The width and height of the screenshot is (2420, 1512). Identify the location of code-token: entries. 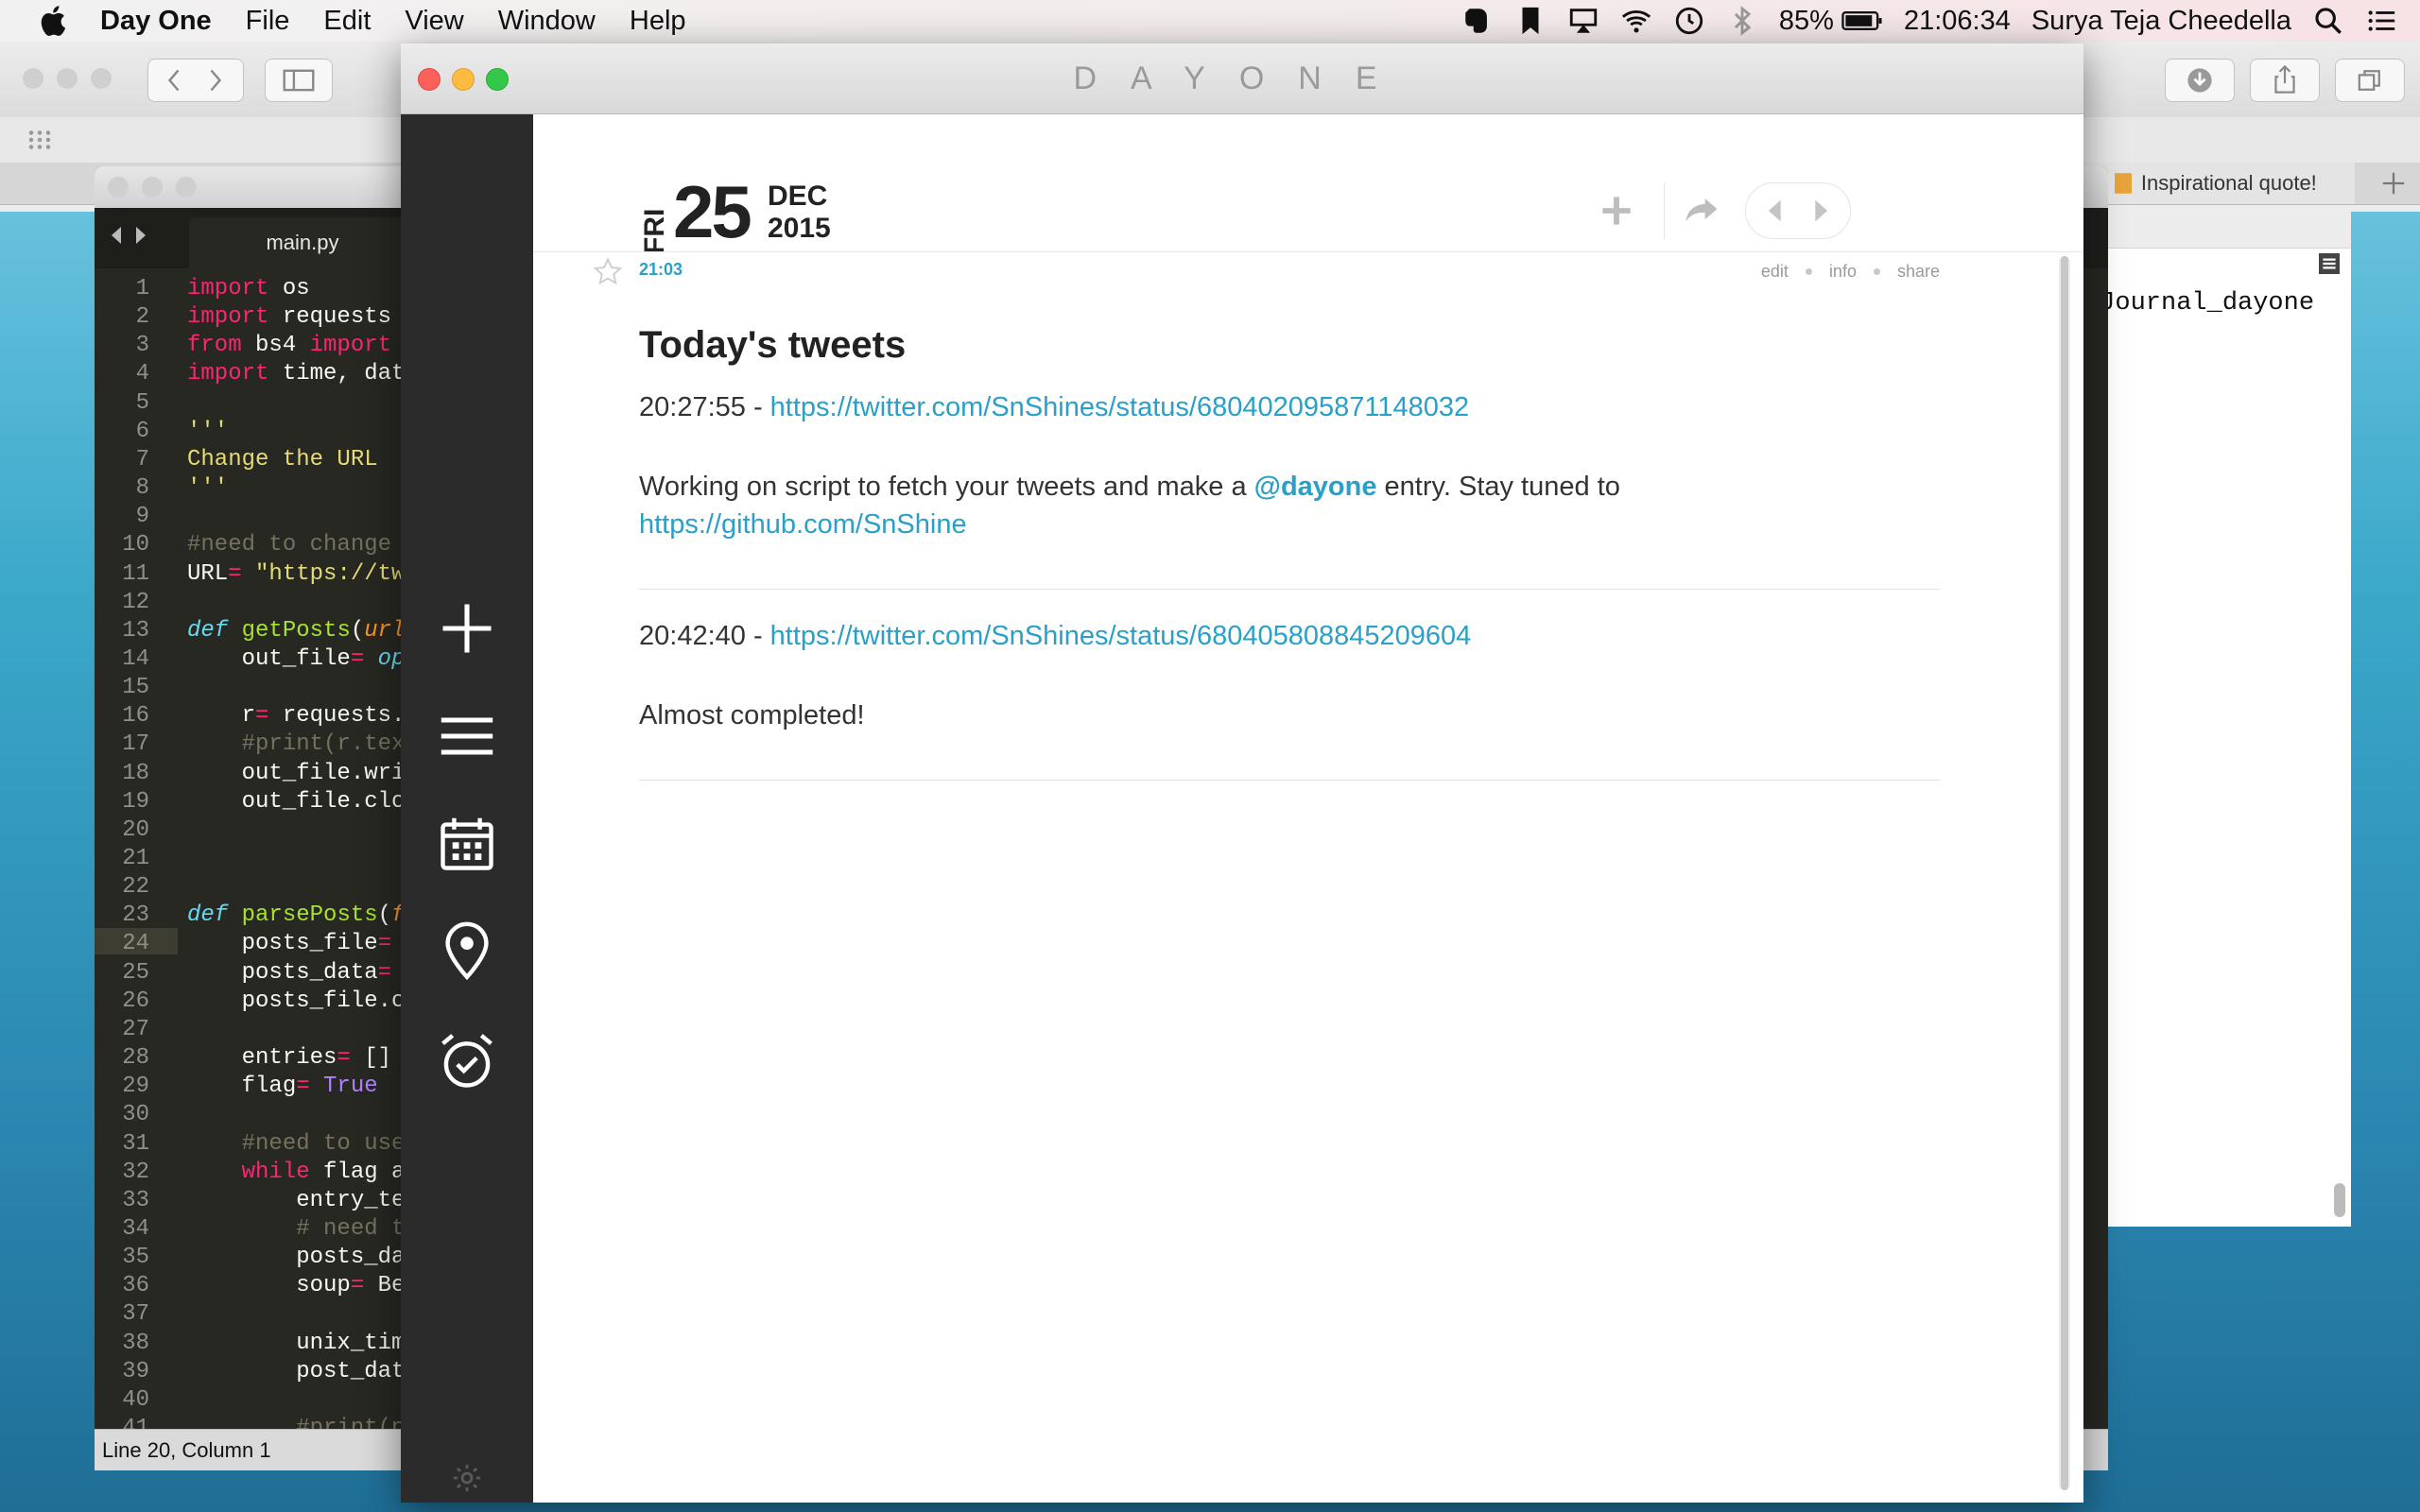
(262, 1058).